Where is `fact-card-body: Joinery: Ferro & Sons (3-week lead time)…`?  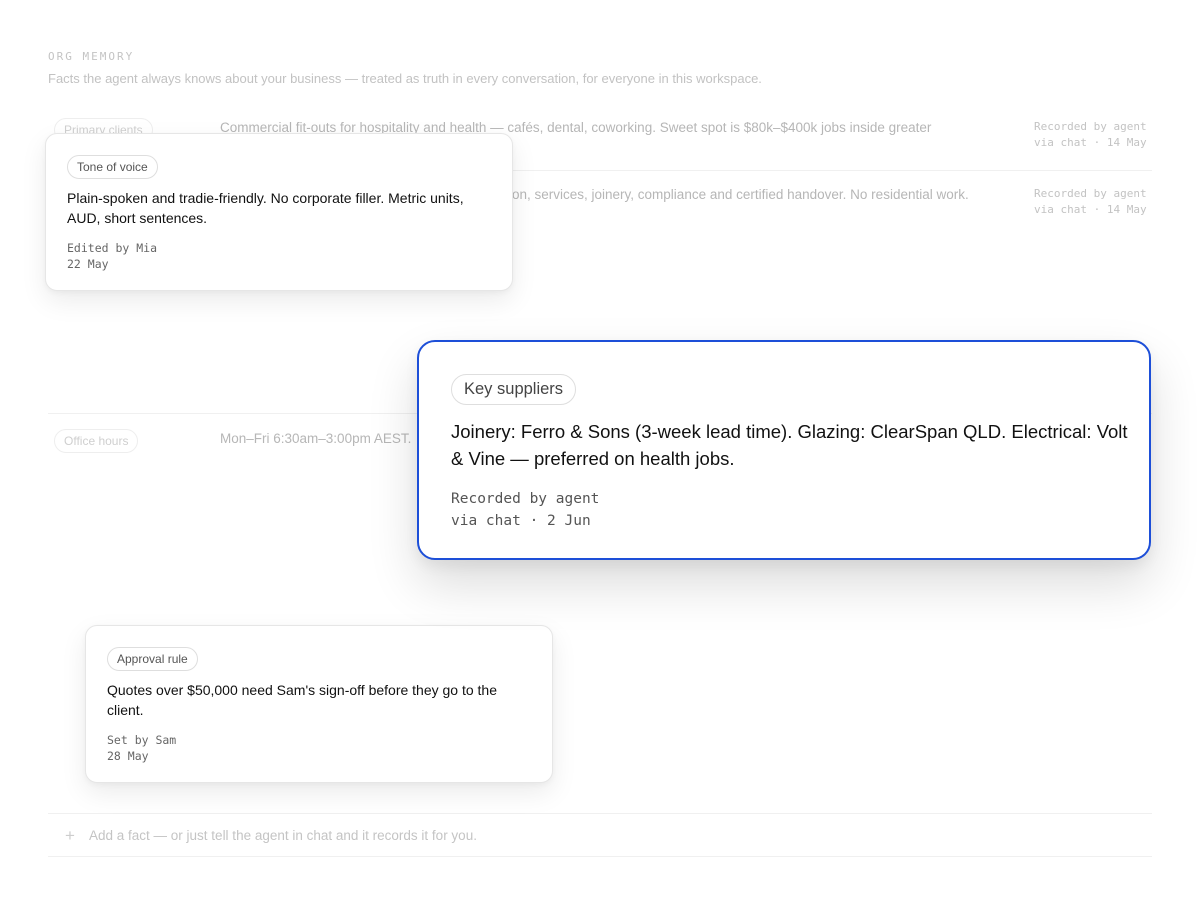
fact-card-body: Joinery: Ferro & Sons (3-week lead time)… is located at coordinates (789, 445).